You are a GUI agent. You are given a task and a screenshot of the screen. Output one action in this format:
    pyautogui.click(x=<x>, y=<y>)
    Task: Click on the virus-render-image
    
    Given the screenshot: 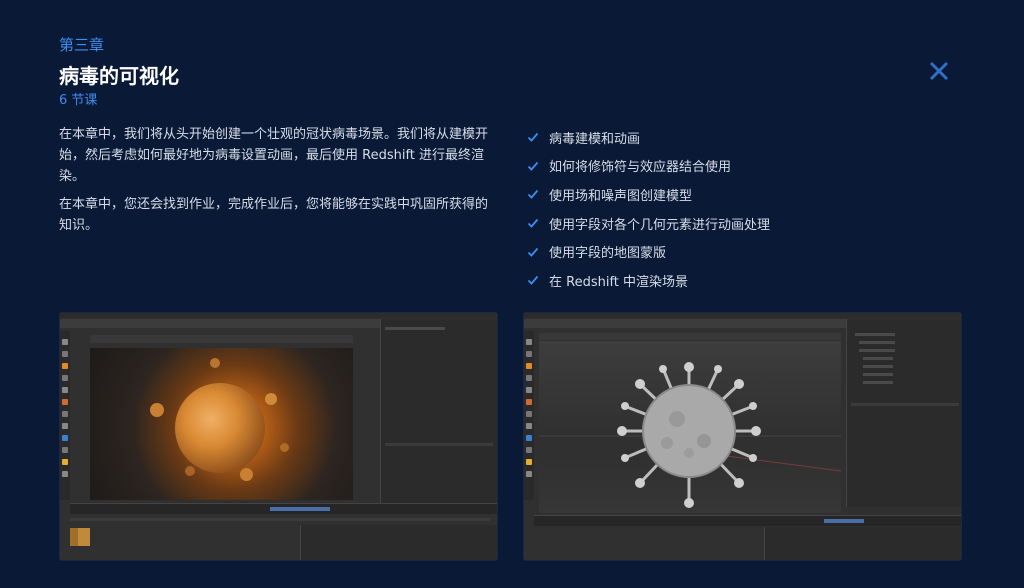 What is the action you would take?
    pyautogui.click(x=220, y=428)
    